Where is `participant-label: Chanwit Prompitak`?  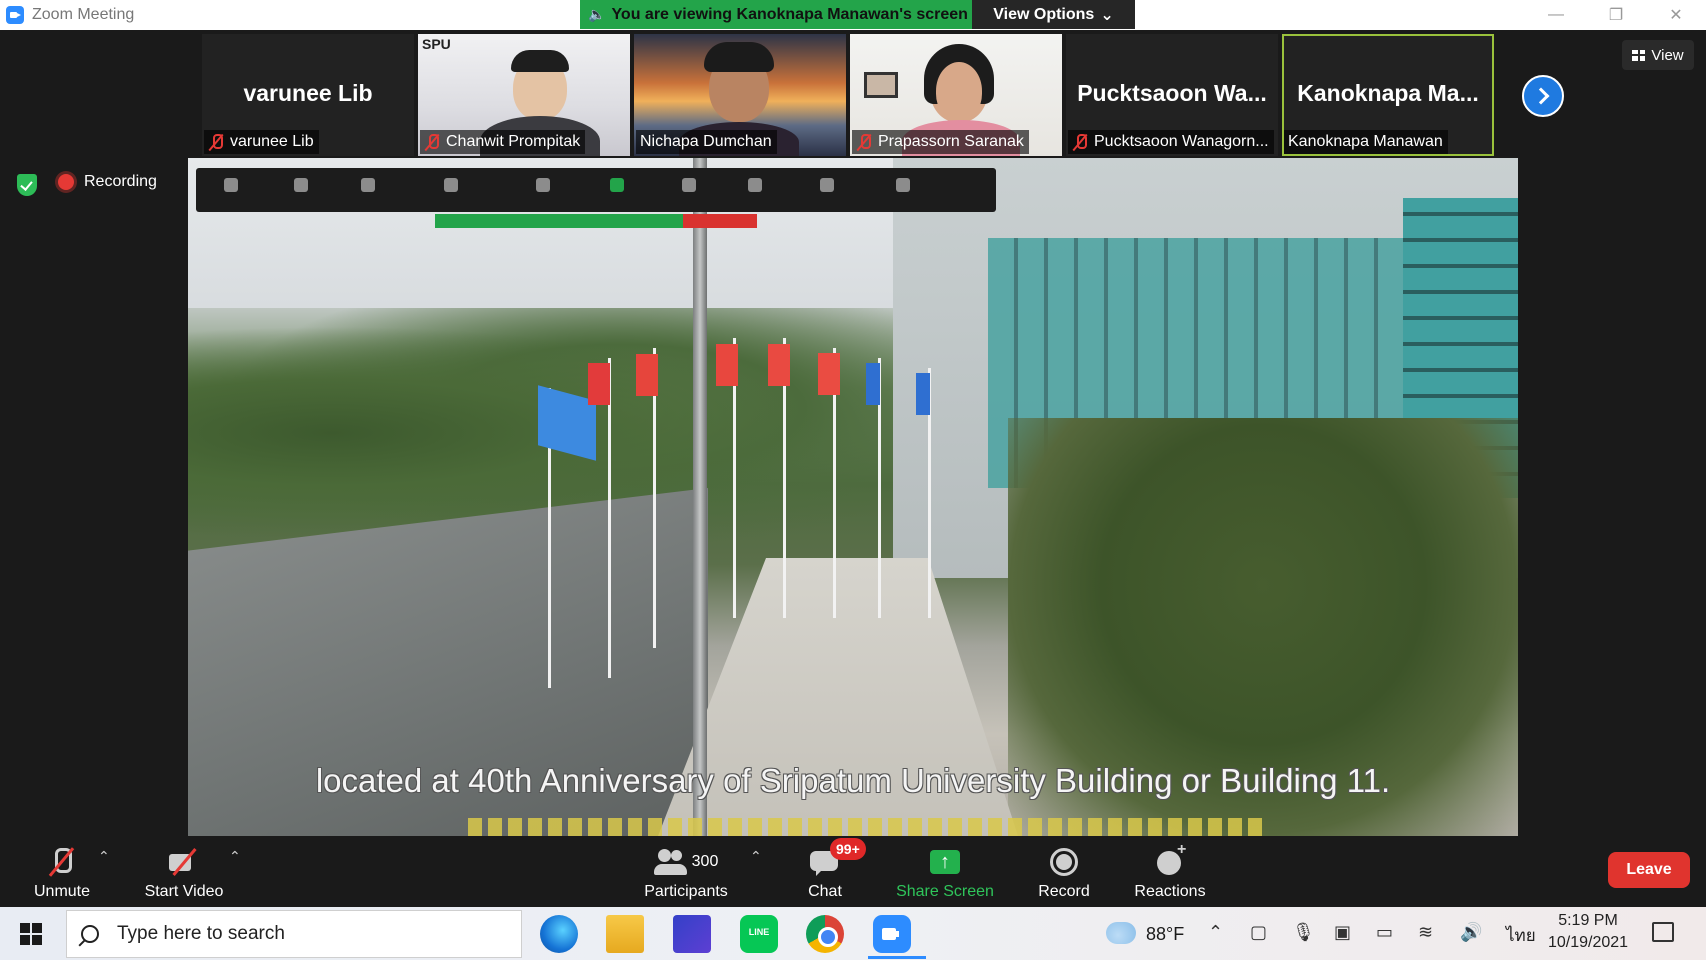 participant-label: Chanwit Prompitak is located at coordinates (503, 142).